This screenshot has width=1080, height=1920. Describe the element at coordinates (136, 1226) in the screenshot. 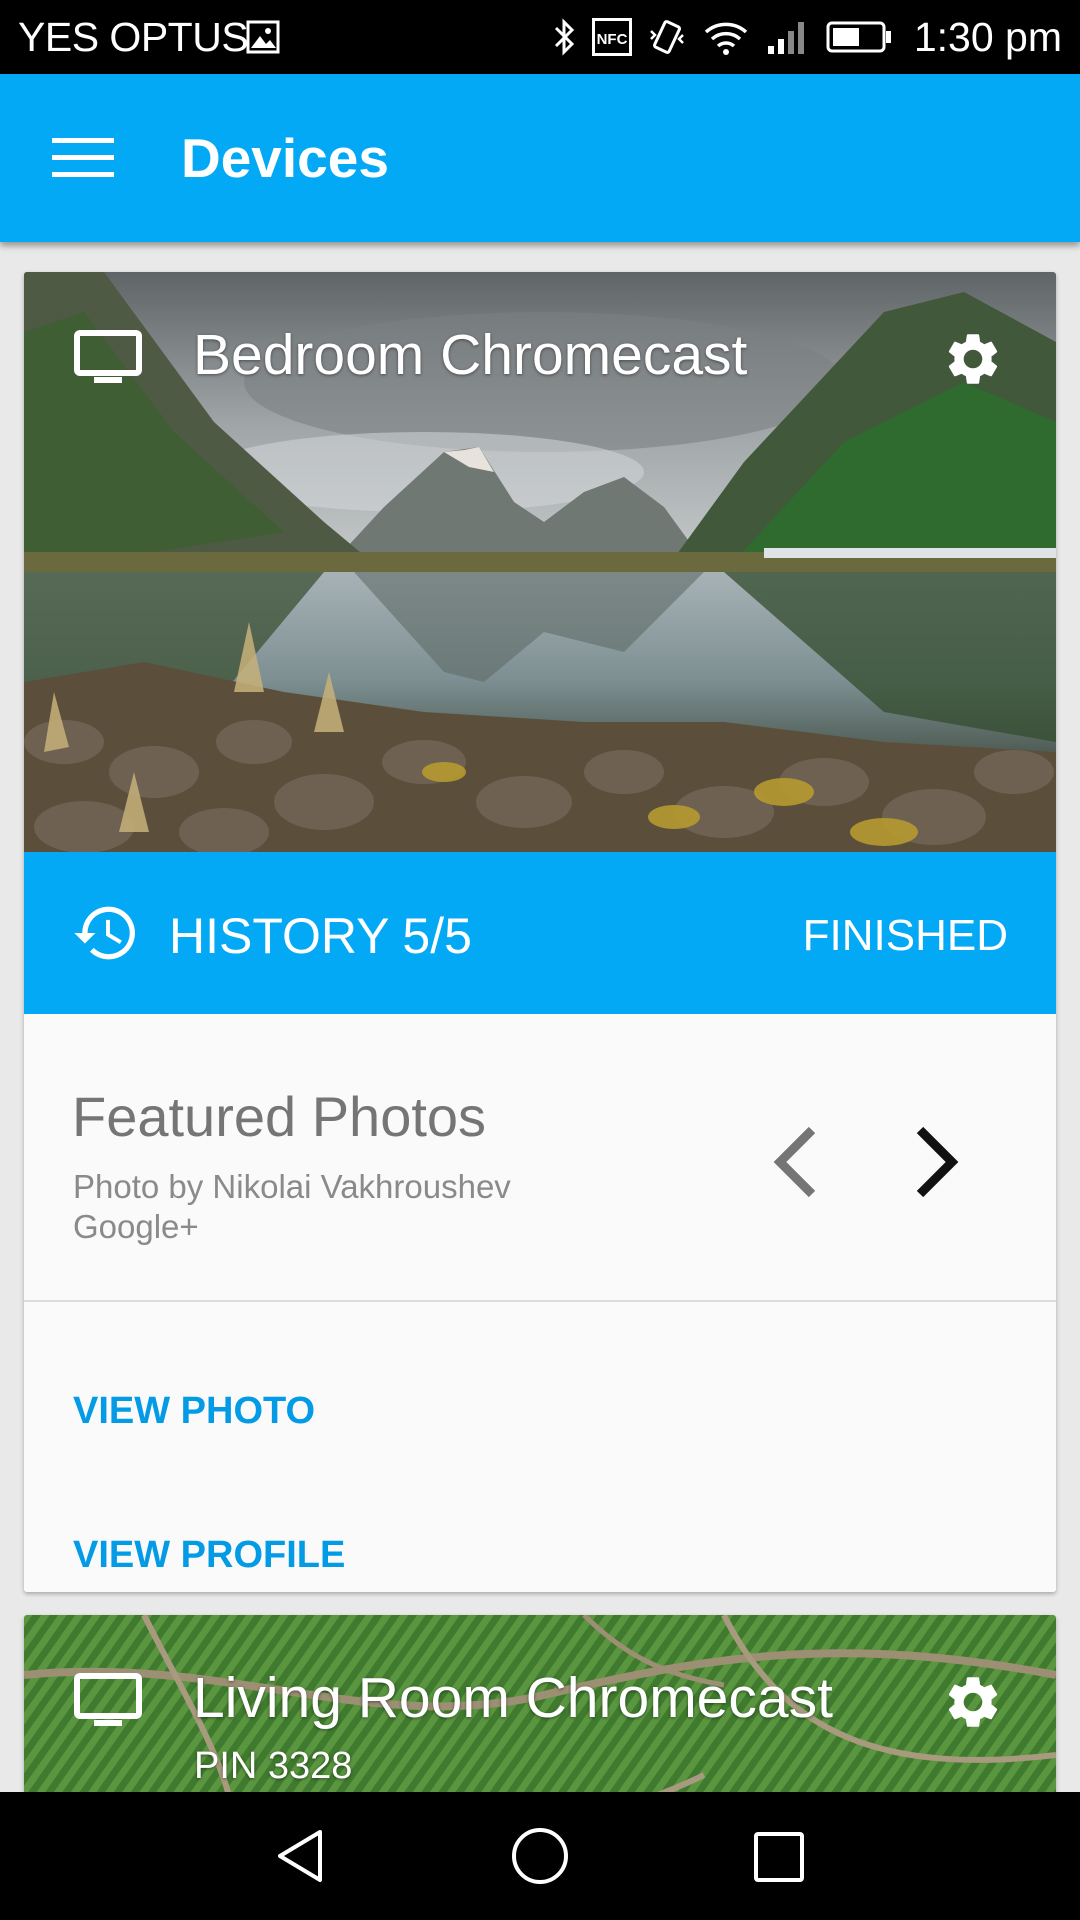

I see `photo-source: Google+` at that location.